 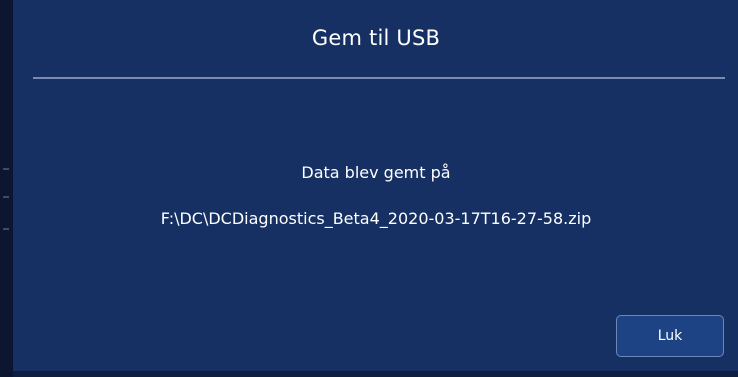 I want to click on dialog-title: Gem til USB, so click(x=376, y=38).